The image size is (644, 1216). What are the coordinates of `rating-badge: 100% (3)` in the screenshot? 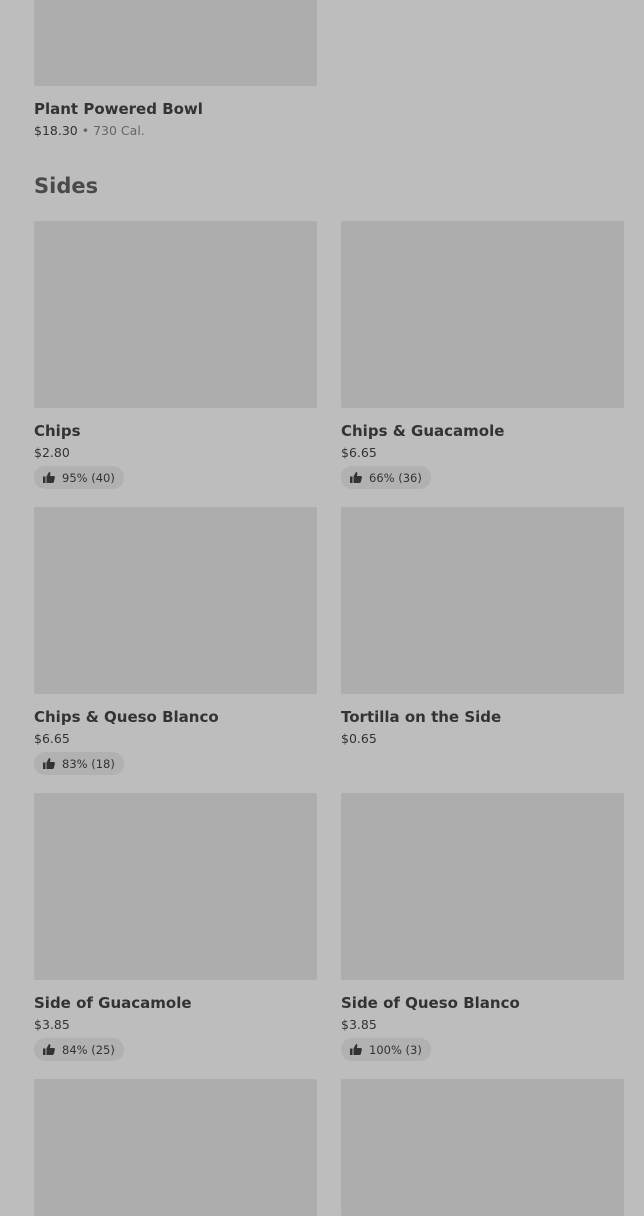 It's located at (386, 1049).